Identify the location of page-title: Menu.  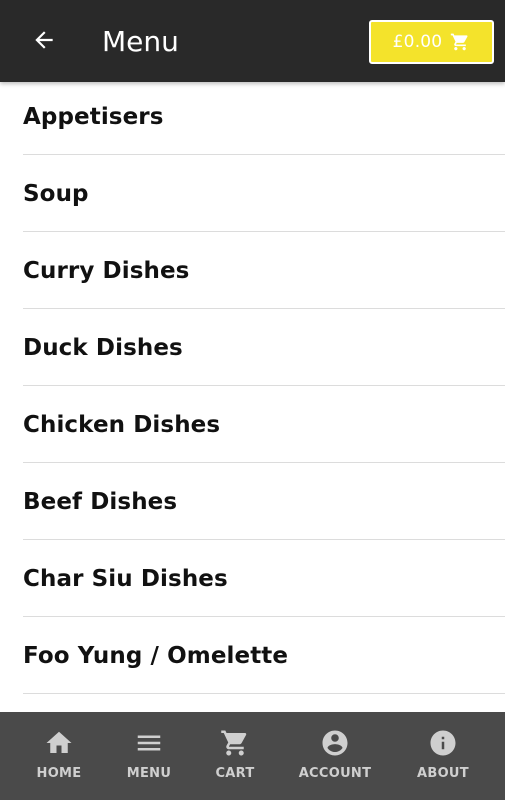
(140, 41).